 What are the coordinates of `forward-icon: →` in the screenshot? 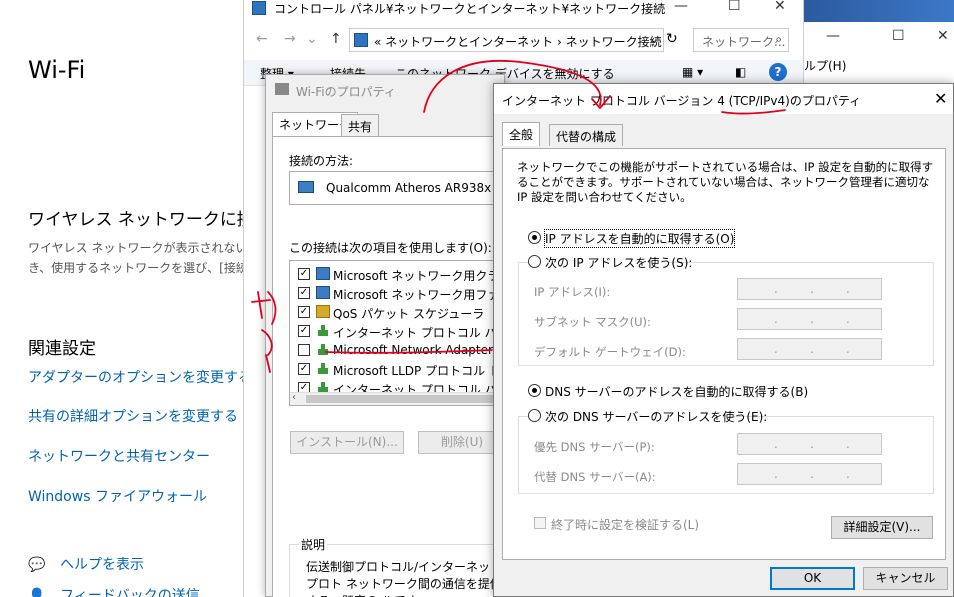 It's located at (290, 39).